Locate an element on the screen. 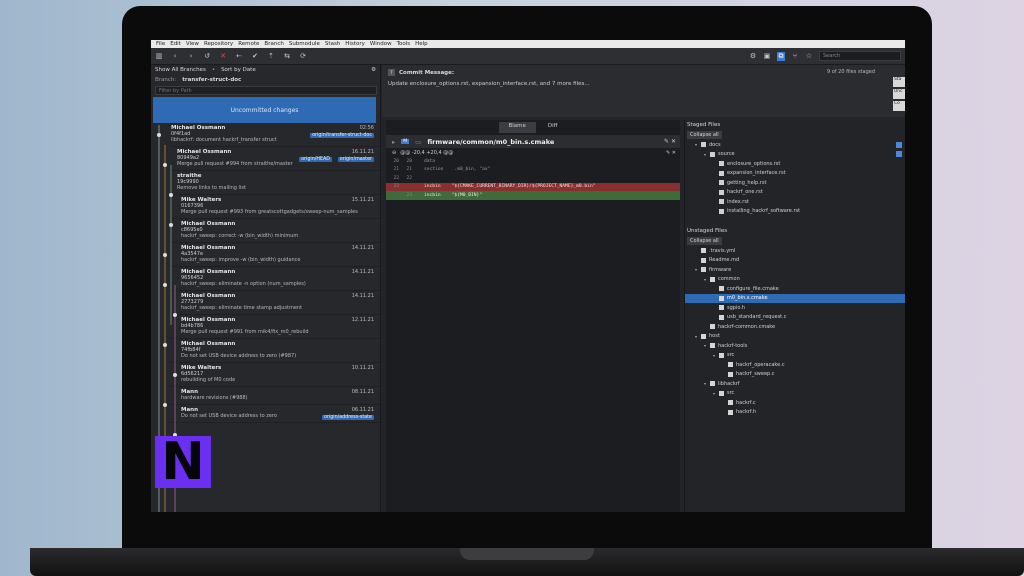  tree-file: enclosure_options.rst is located at coordinates (795, 164).